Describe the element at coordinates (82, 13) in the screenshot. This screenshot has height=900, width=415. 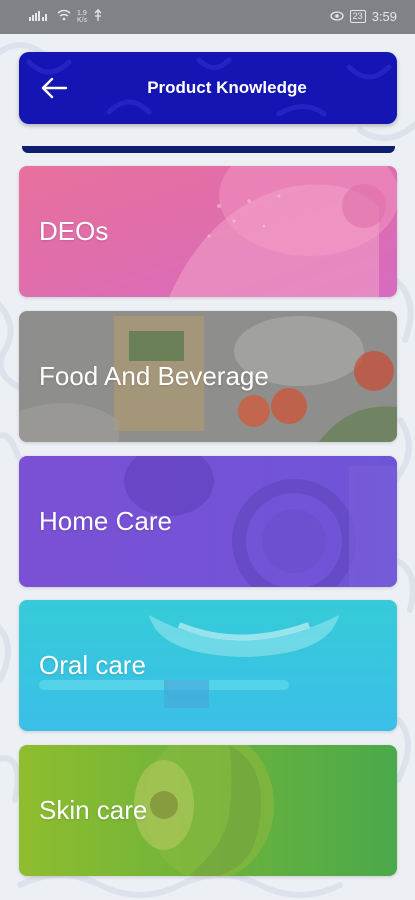
I see `network-speed-value: 1.9` at that location.